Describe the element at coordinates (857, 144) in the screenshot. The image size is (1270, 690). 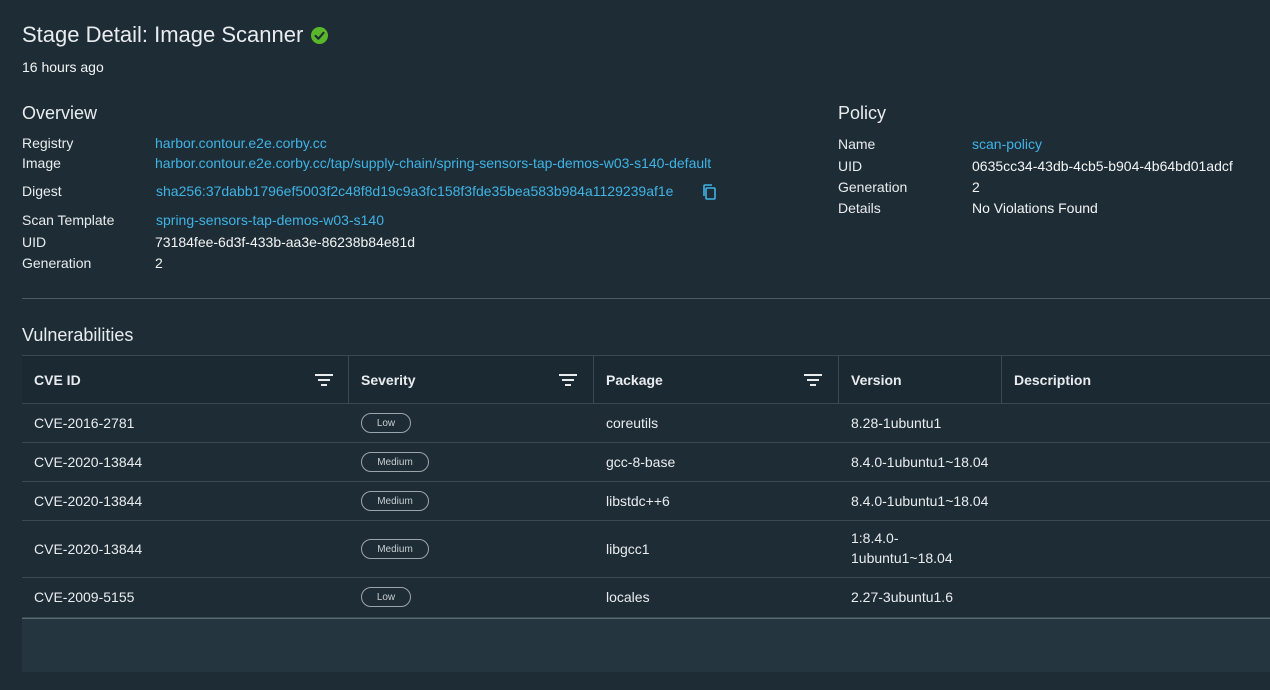
I see `policy-name-label: Name` at that location.